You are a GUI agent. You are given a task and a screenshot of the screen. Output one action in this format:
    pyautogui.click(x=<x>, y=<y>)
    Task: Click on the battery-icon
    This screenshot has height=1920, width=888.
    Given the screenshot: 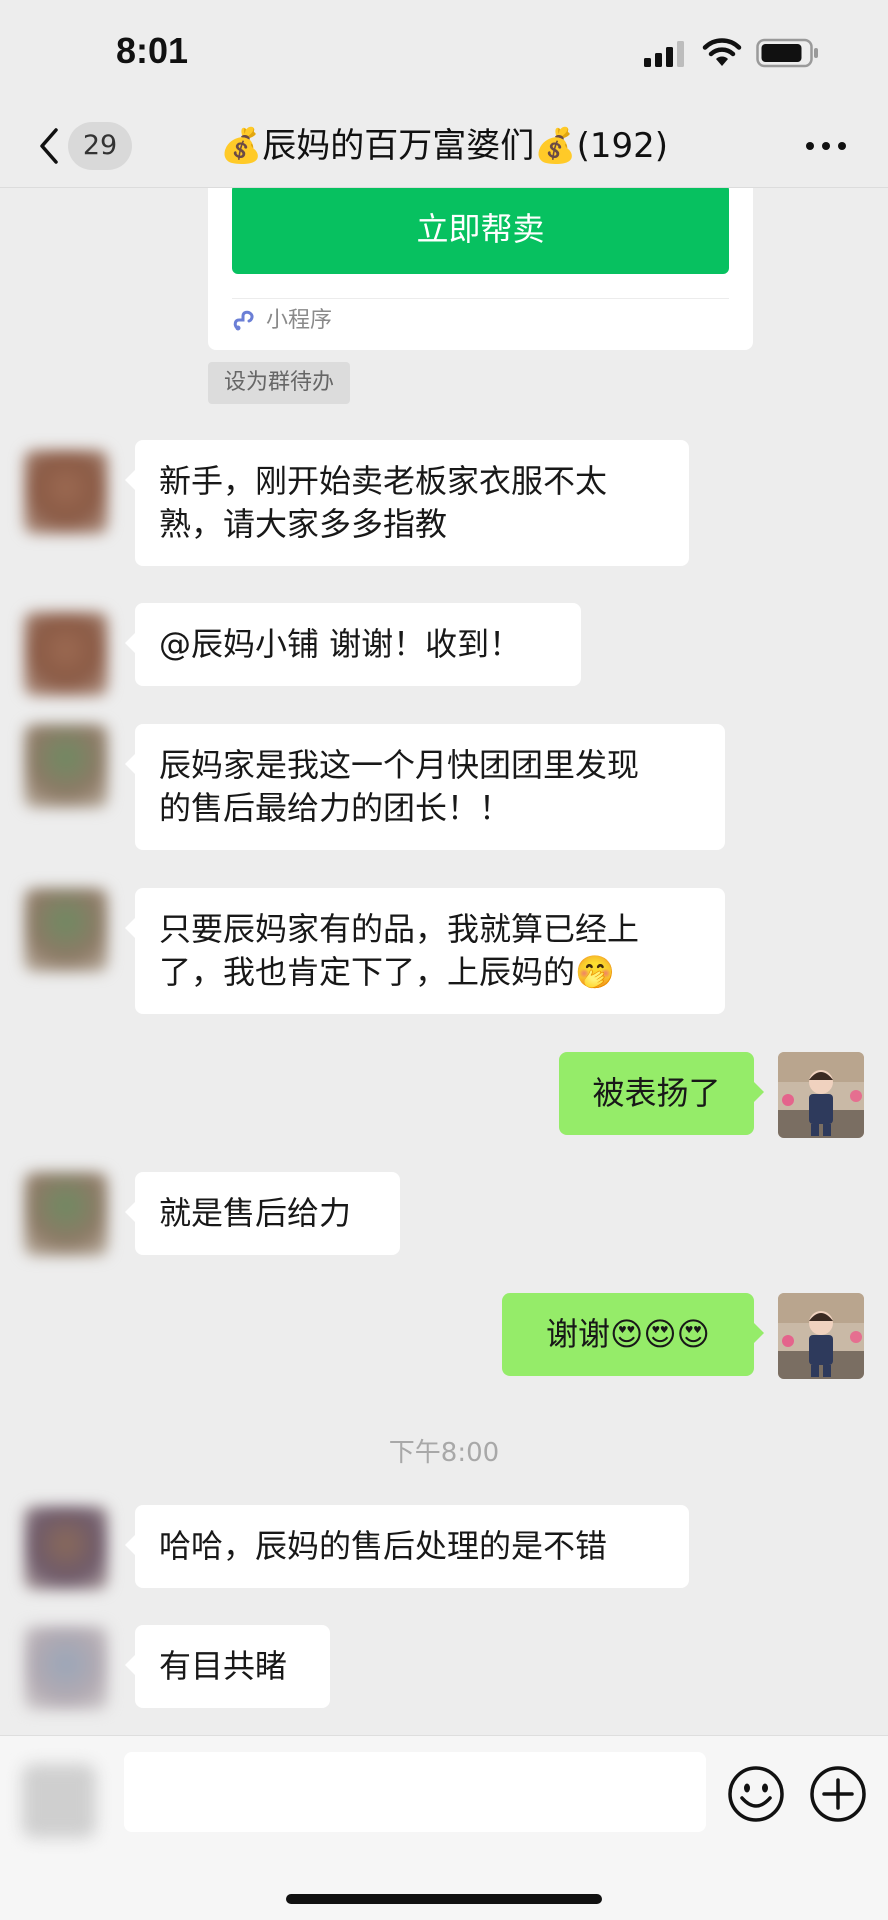 What is the action you would take?
    pyautogui.click(x=787, y=53)
    